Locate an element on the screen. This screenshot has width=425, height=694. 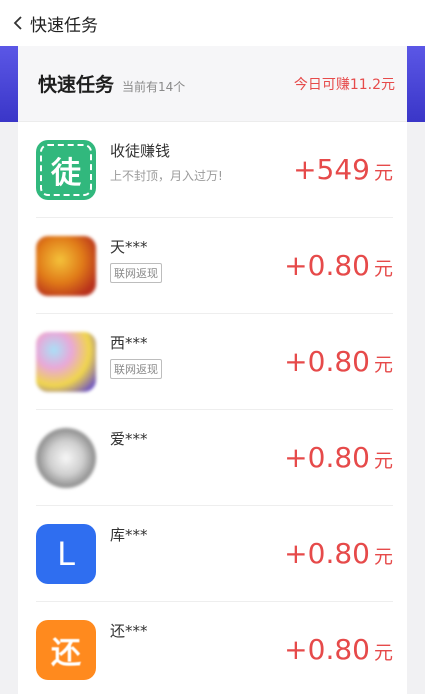
tu-icon-border is located at coordinates (66, 169).